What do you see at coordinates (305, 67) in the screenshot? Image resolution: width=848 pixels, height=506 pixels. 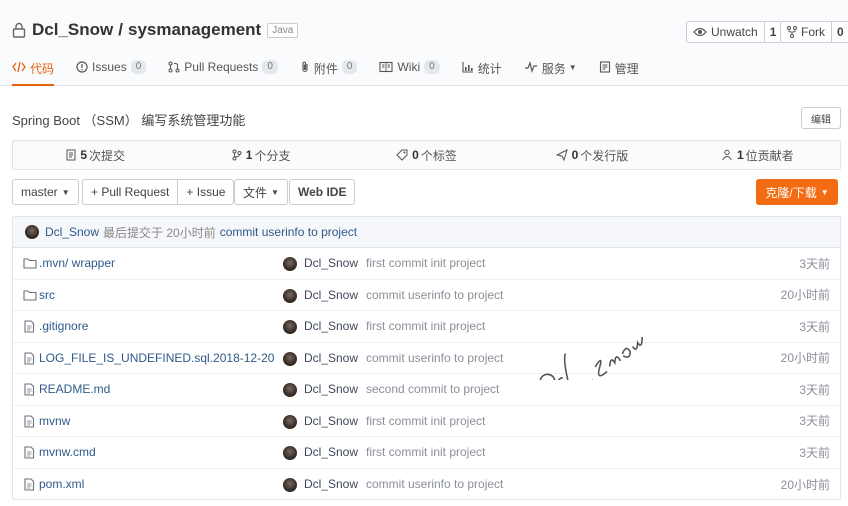 I see `attachment-icon` at bounding box center [305, 67].